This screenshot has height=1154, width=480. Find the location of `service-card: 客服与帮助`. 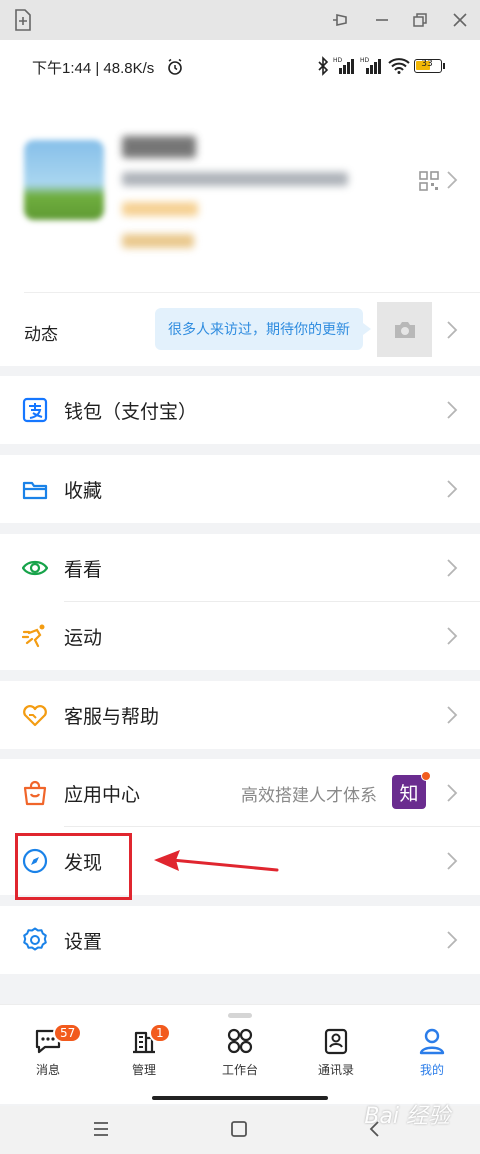

service-card: 客服与帮助 is located at coordinates (240, 715).